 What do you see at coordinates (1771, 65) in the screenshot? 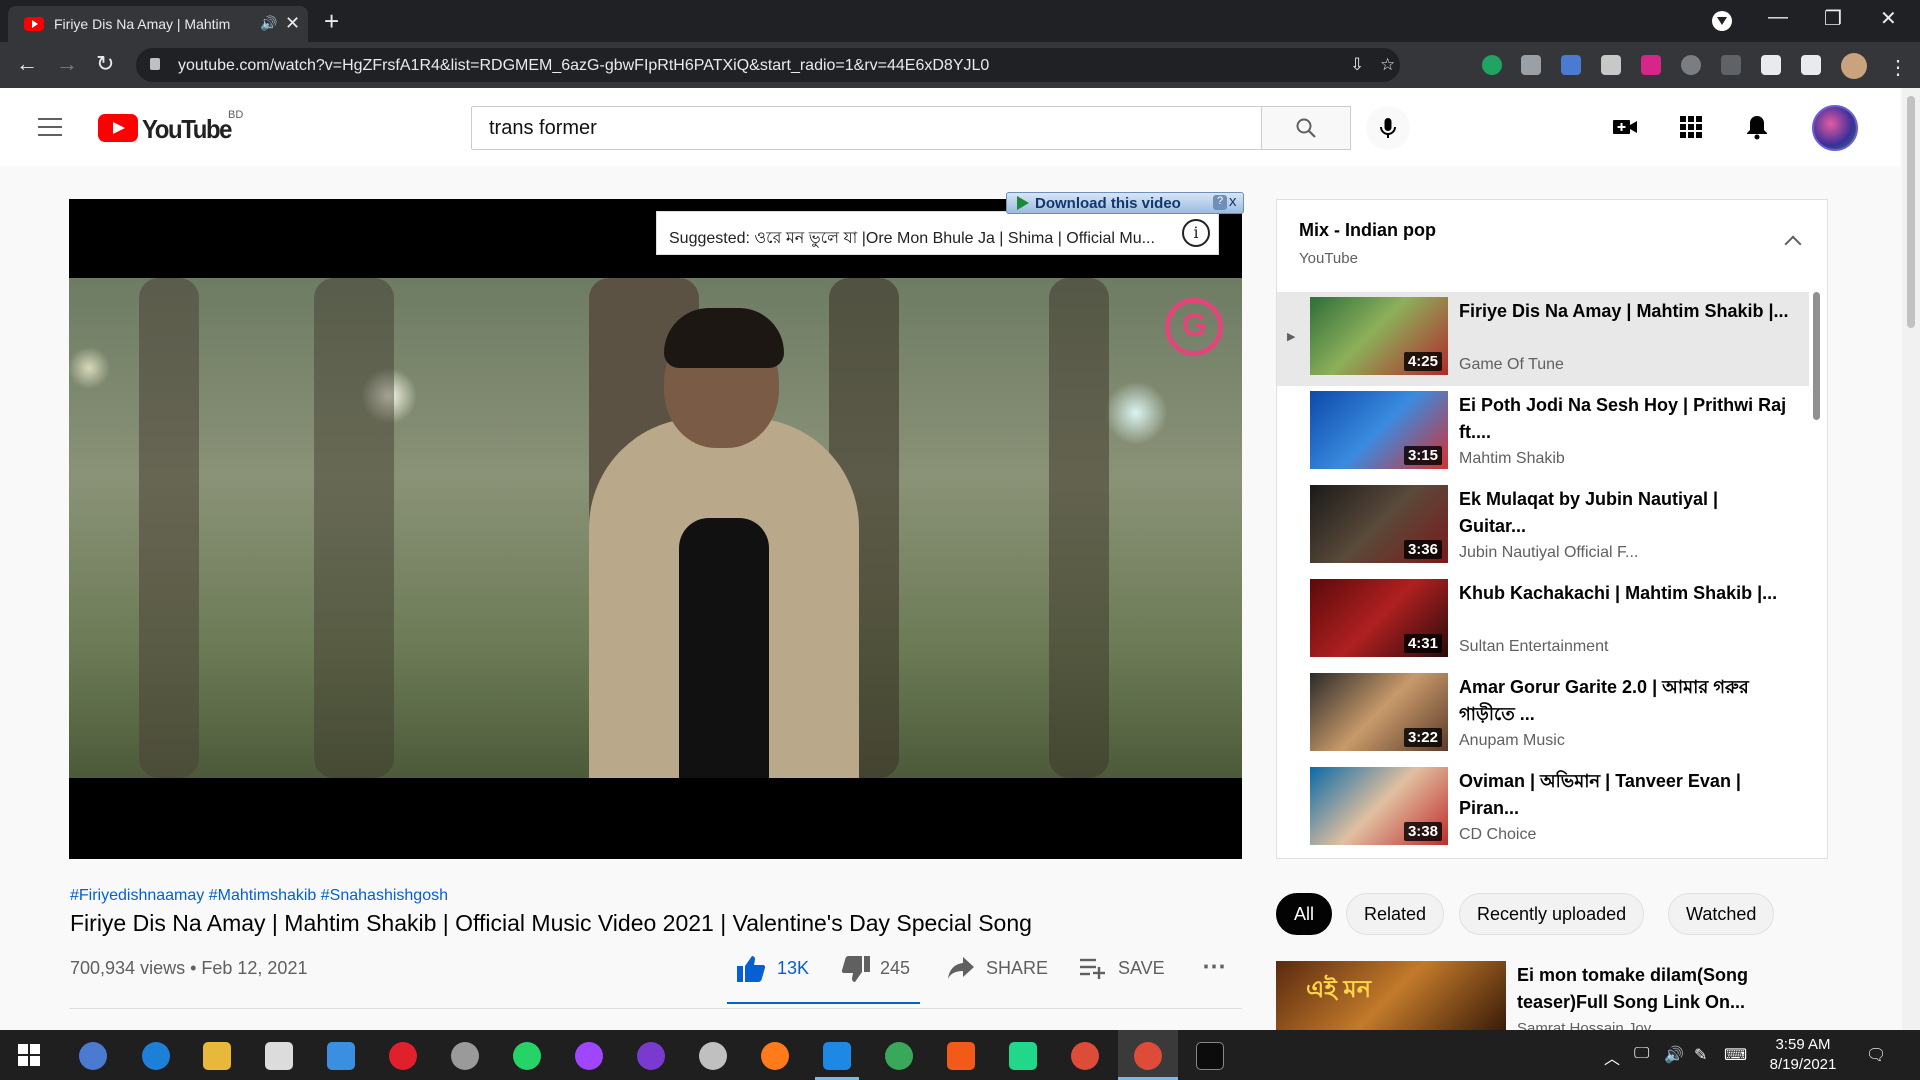
I see `puzzle-extensions-icon` at bounding box center [1771, 65].